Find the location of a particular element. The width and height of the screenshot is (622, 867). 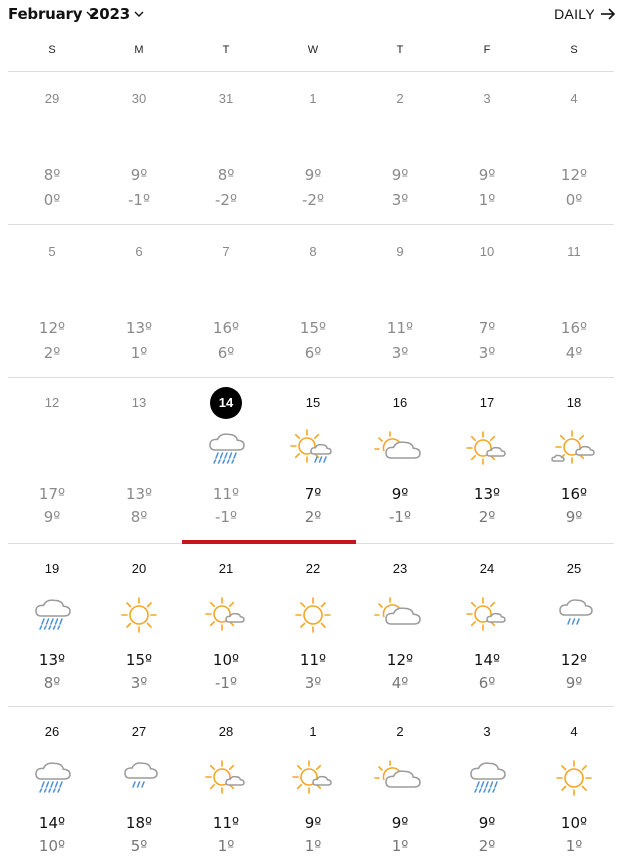

day-cell: 24 14º 6º is located at coordinates (487, 624).